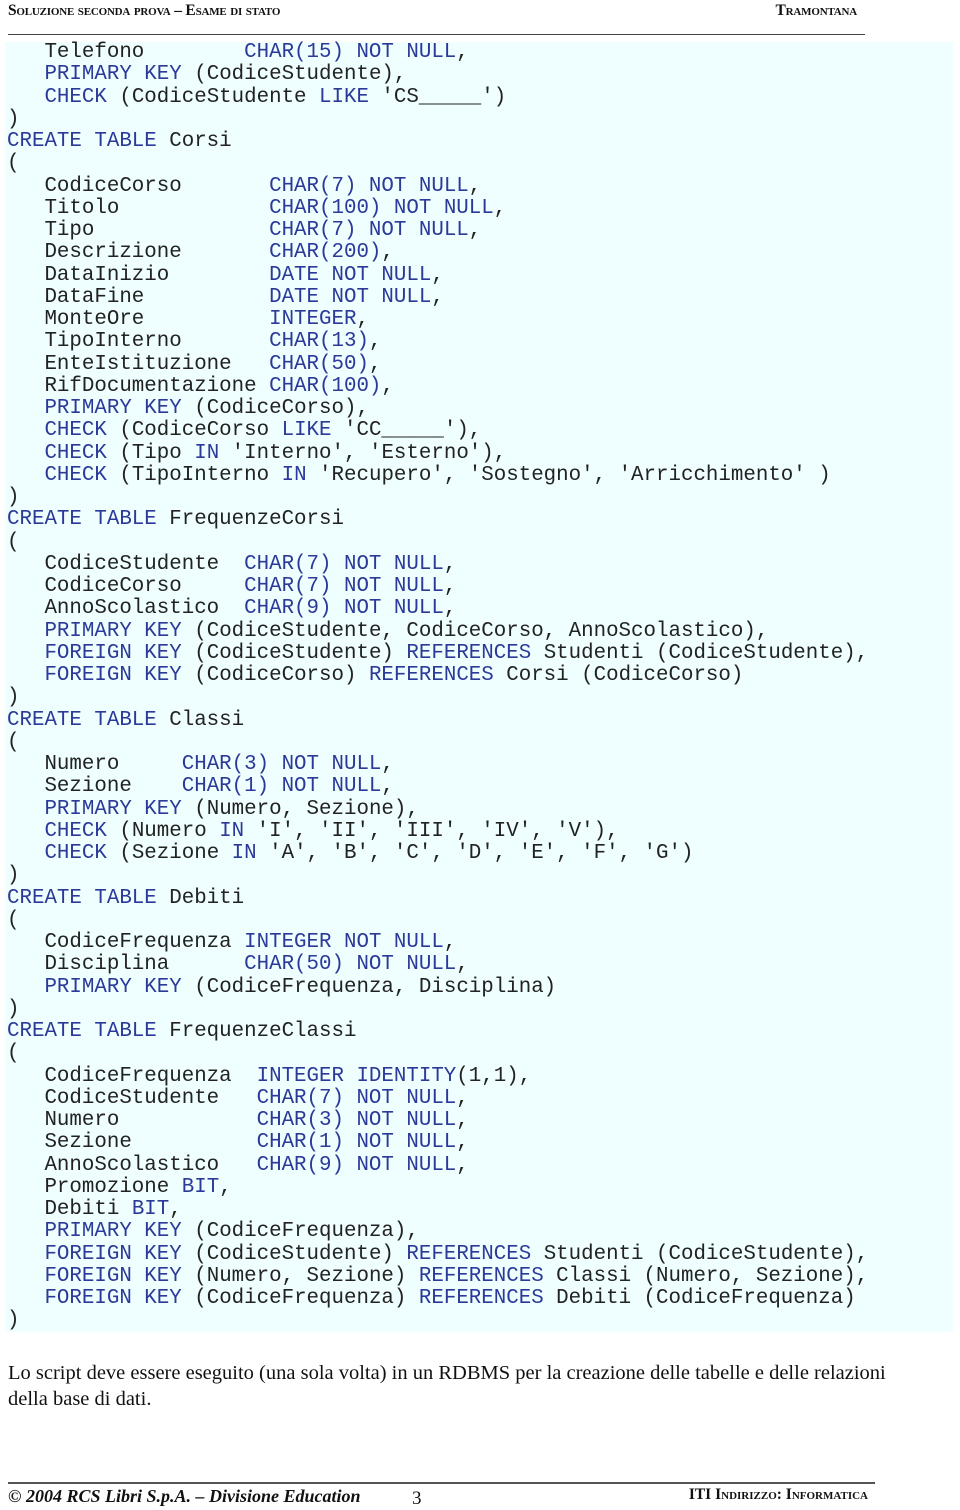 Image resolution: width=960 pixels, height=1510 pixels. What do you see at coordinates (281, 764) in the screenshot?
I see `sql-keyword: CHAR(3) NOT NULL` at bounding box center [281, 764].